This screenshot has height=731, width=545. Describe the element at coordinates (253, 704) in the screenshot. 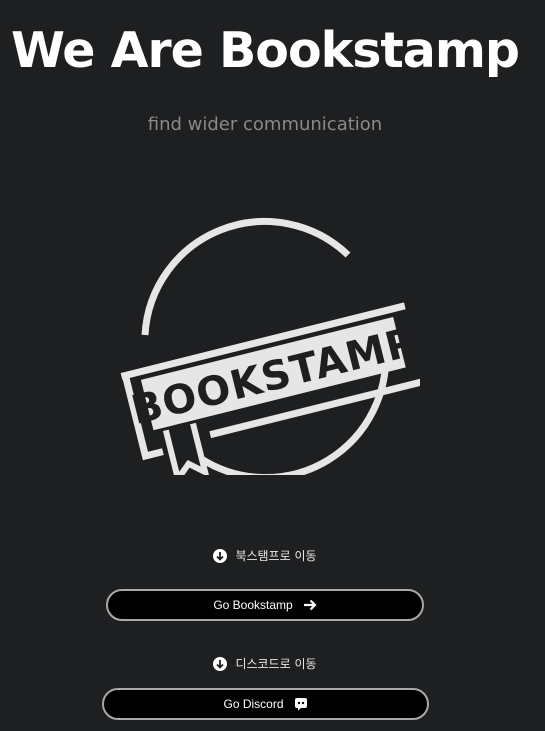

I see `go-discord-label: Go Discord` at that location.